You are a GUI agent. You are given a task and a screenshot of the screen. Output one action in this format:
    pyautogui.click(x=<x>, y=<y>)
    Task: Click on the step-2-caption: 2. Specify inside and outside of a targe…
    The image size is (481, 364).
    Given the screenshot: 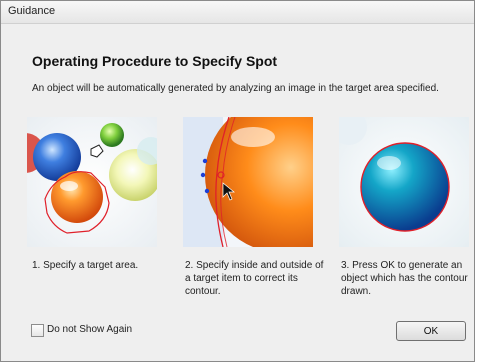 What is the action you would take?
    pyautogui.click(x=254, y=278)
    